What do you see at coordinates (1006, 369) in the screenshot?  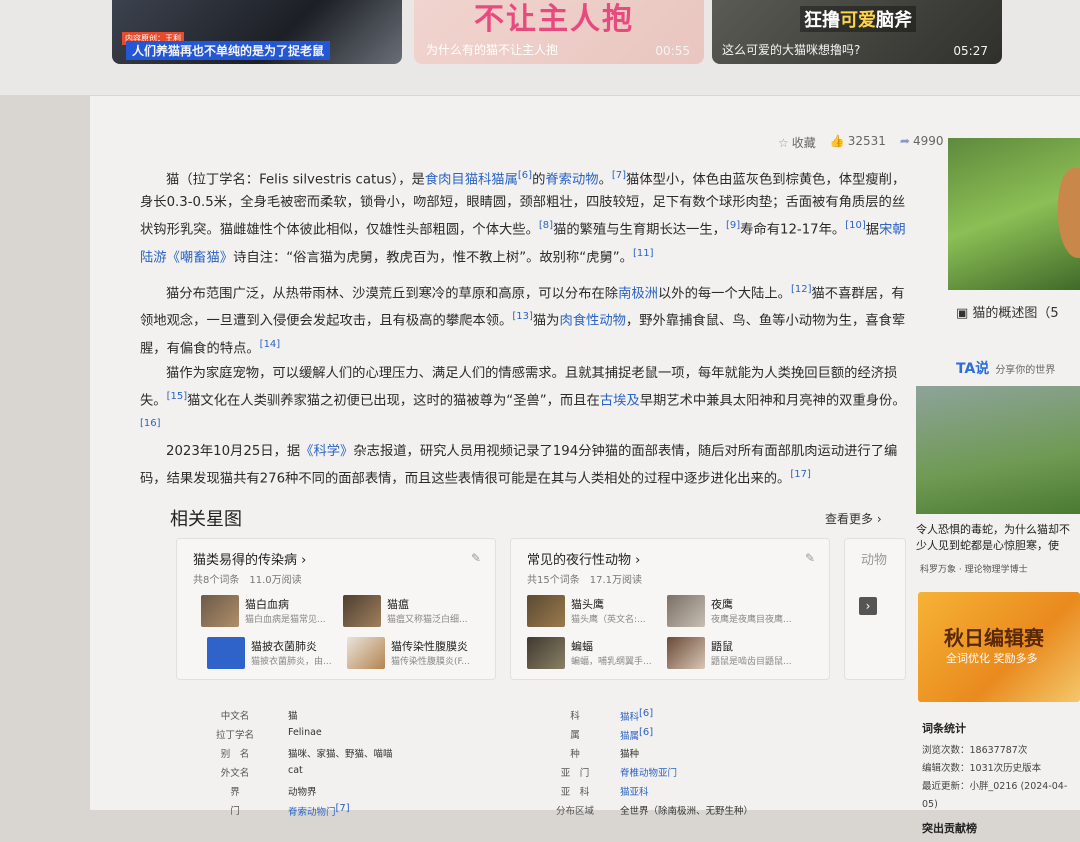 I see `ta-header: TA说 分享你的世界` at bounding box center [1006, 369].